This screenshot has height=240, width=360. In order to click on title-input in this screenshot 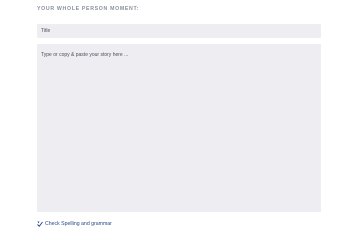, I will do `click(179, 31)`.